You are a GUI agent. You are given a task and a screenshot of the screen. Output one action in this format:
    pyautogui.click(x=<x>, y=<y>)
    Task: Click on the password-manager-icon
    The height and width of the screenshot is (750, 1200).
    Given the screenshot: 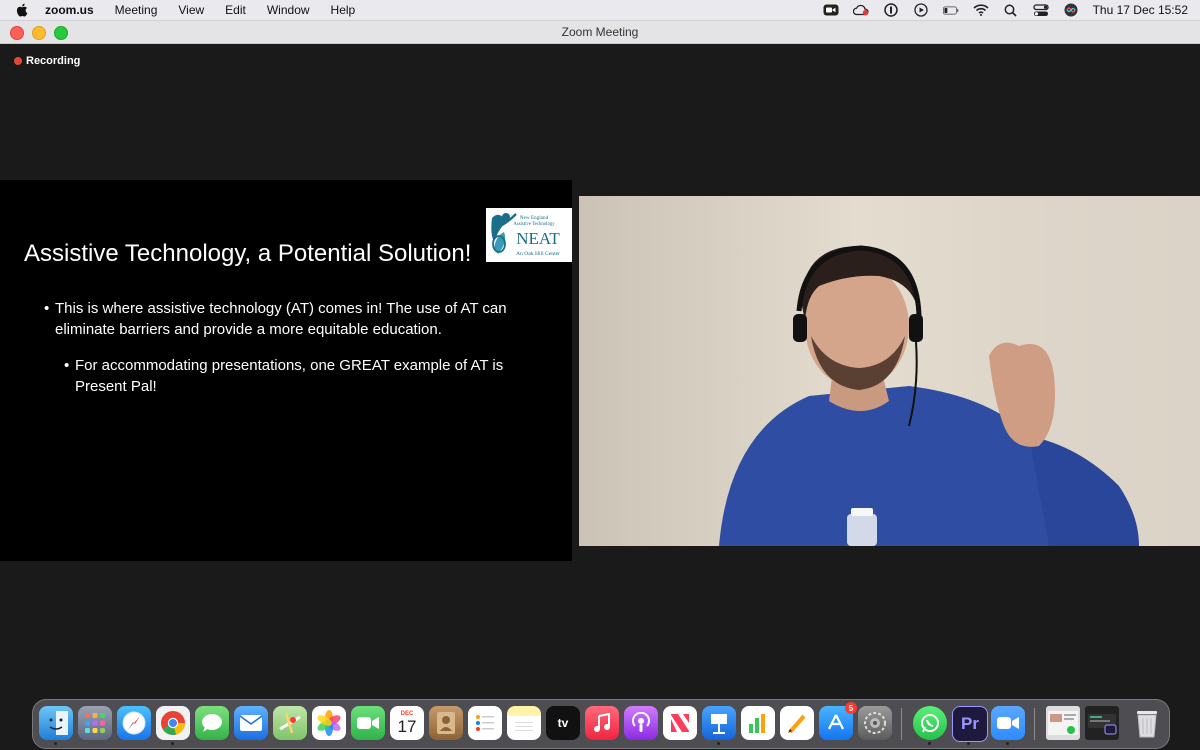 What is the action you would take?
    pyautogui.click(x=891, y=10)
    